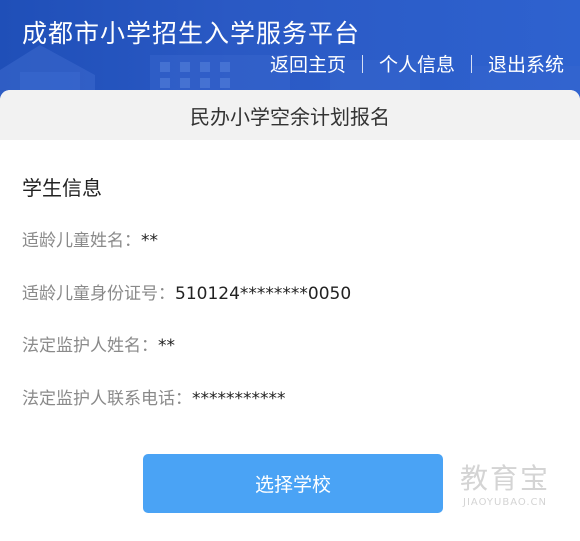 This screenshot has height=541, width=580. Describe the element at coordinates (505, 502) in the screenshot. I see `watermark-en: JIAOYUBAO.CN` at that location.